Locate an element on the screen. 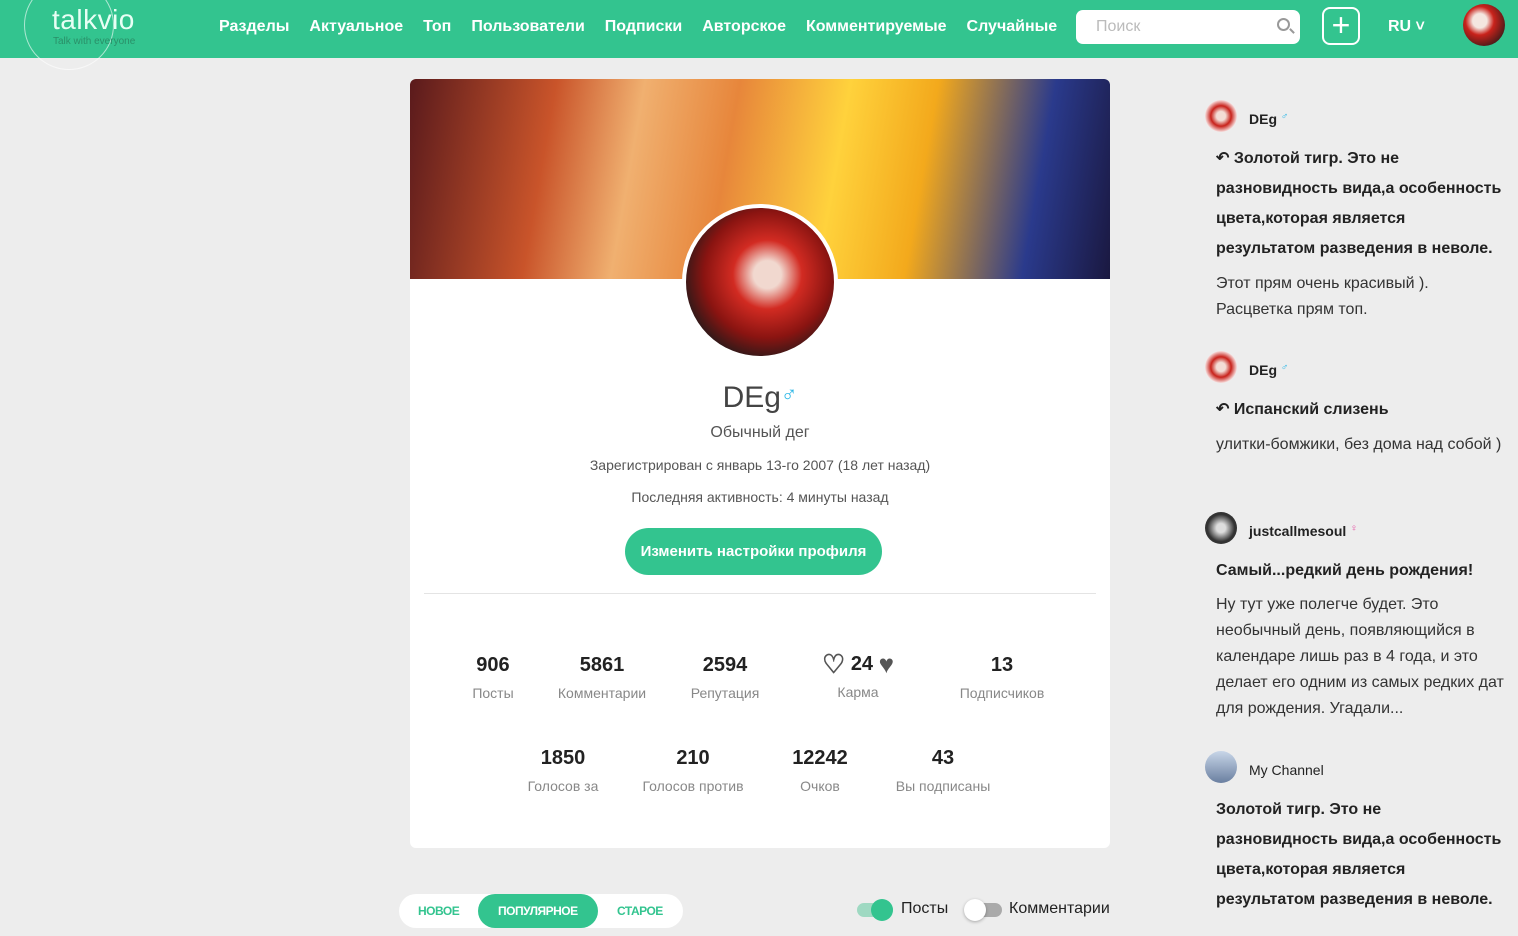 This screenshot has height=936, width=1518. nav-authored: Авторское is located at coordinates (744, 27).